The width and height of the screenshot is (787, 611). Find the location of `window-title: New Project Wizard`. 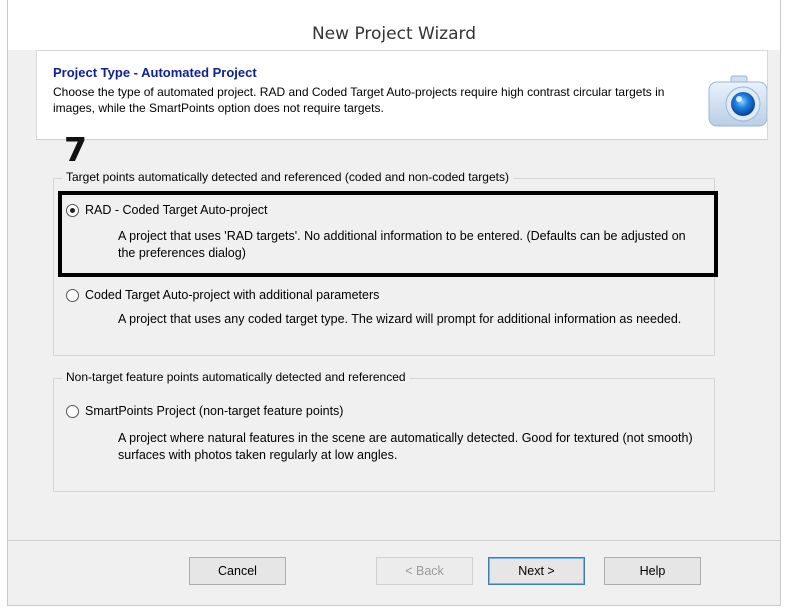

window-title: New Project Wizard is located at coordinates (394, 34).